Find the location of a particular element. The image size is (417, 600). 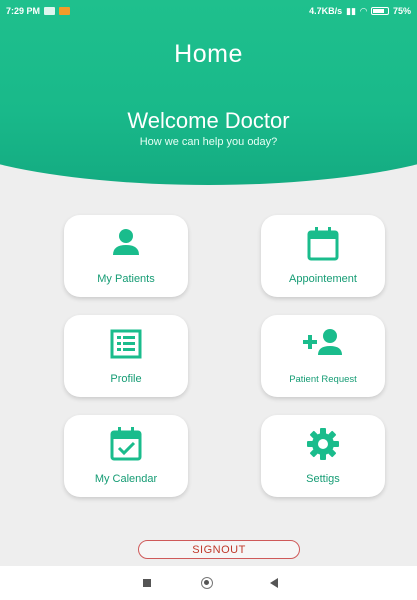

android-nav-bar is located at coordinates (208, 583).